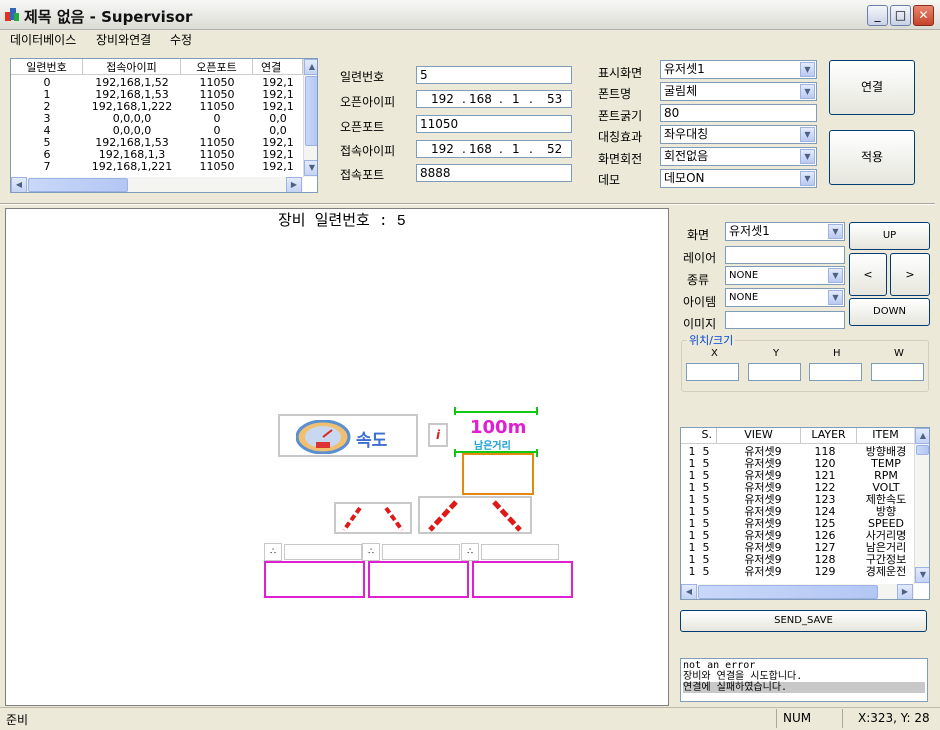  I want to click on ip-octet: 53, so click(554, 99).